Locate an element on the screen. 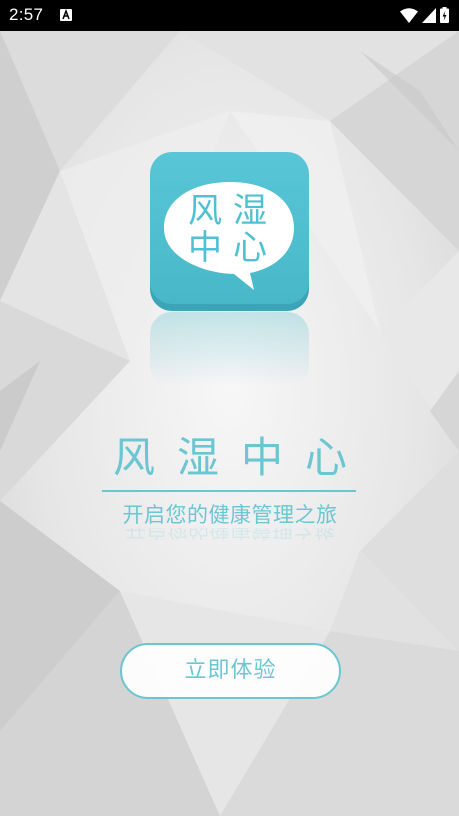 The height and width of the screenshot is (816, 459). status-icons is located at coordinates (424, 15).